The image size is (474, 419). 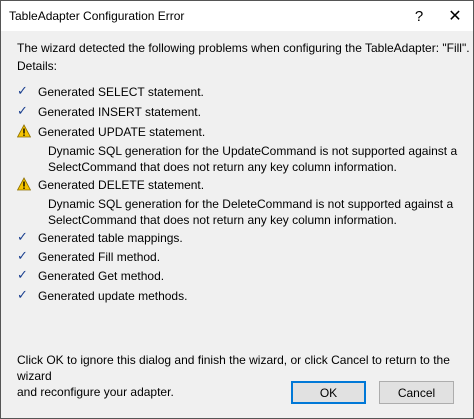 I want to click on help-button: ?, so click(x=419, y=16).